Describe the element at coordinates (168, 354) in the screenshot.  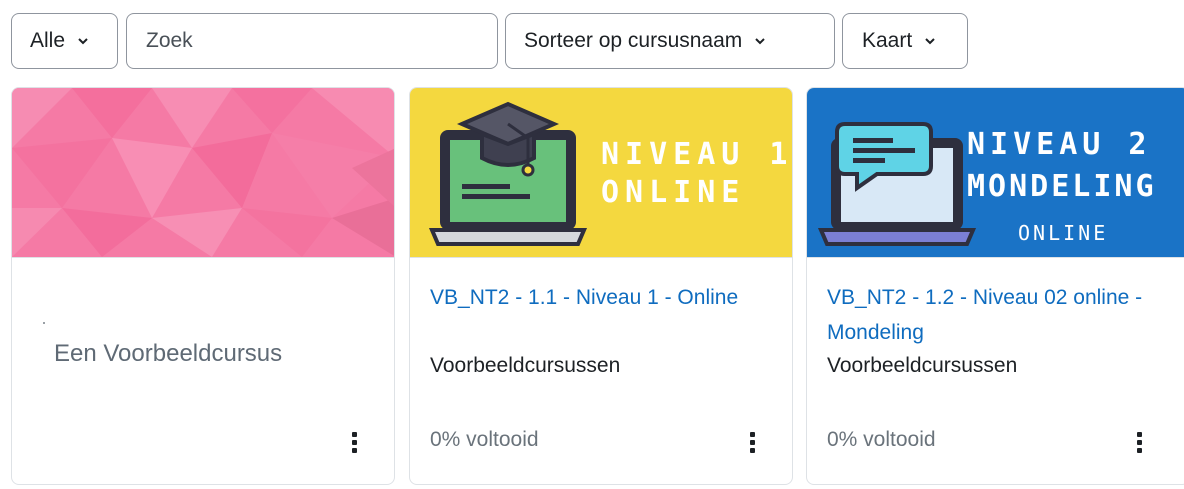
I see `course-title: Een Voorbeeldcursus` at that location.